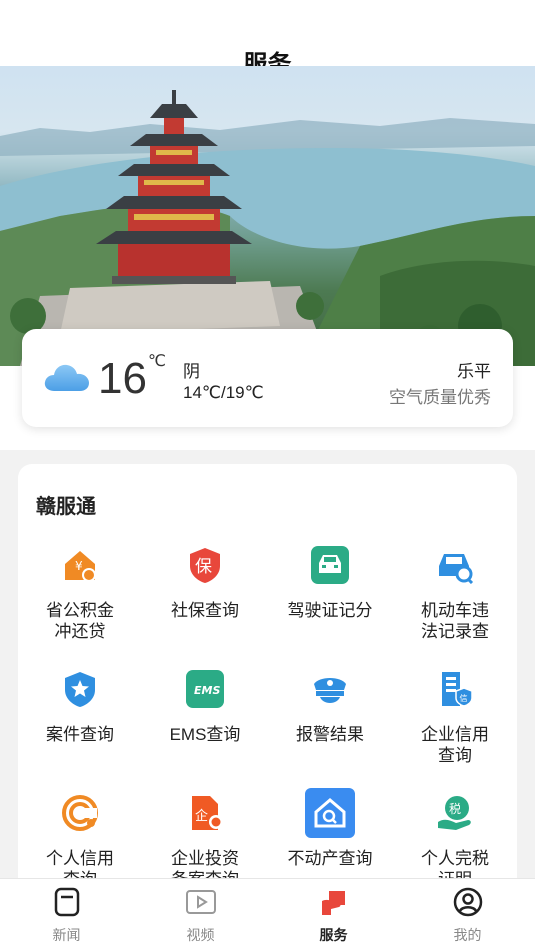 This screenshot has height=951, width=535. I want to click on personal-credit-icon, so click(80, 813).